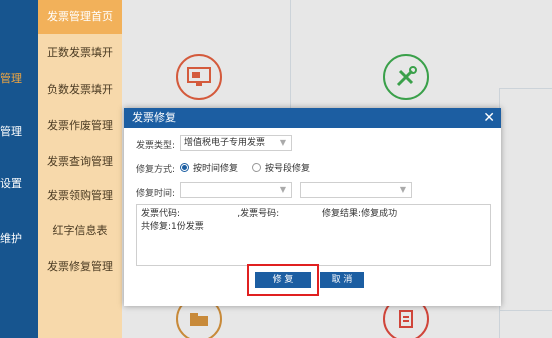 The height and width of the screenshot is (338, 552). I want to click on invoice-screen-icon, so click(199, 77).